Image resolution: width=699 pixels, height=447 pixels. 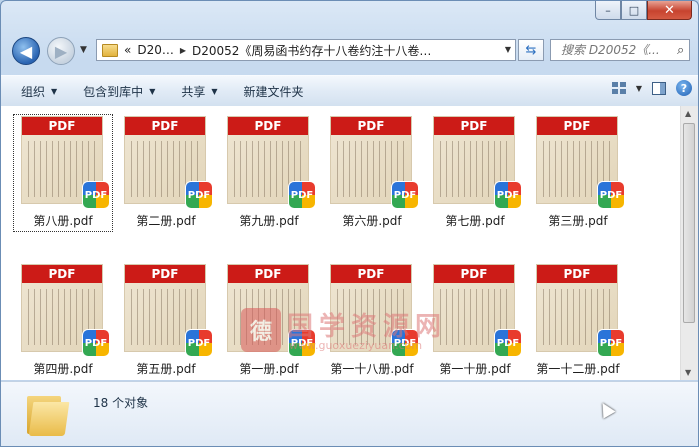 What do you see at coordinates (475, 220) in the screenshot?
I see `file-name: 第七册.pdf` at bounding box center [475, 220].